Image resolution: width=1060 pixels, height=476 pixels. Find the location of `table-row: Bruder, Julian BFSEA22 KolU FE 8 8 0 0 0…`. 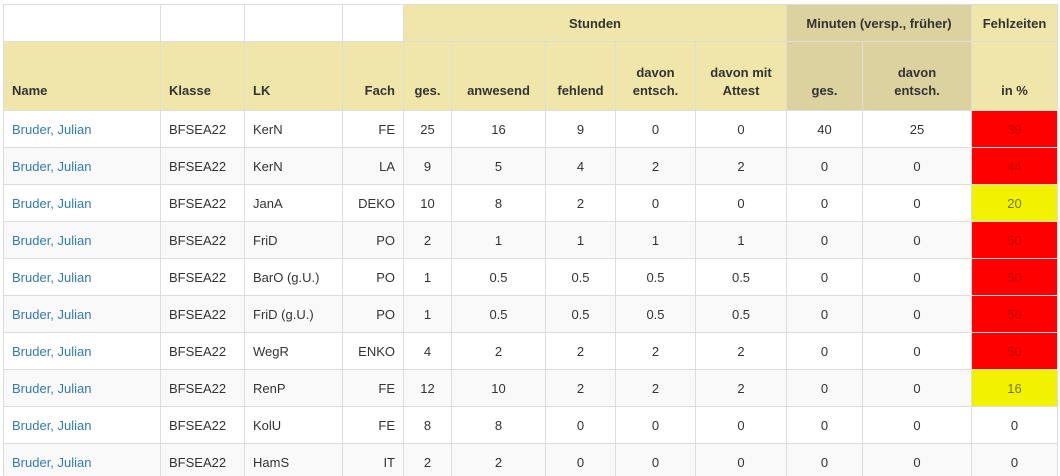

table-row: Bruder, Julian BFSEA22 KolU FE 8 8 0 0 0… is located at coordinates (531, 425).